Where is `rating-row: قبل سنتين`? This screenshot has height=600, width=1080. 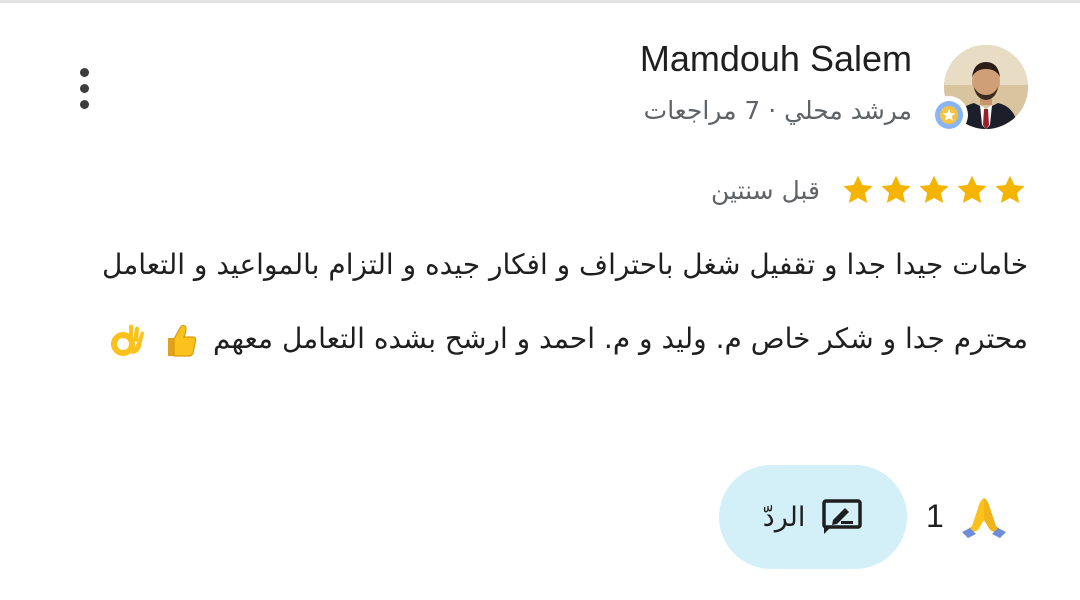 rating-row: قبل سنتين is located at coordinates (869, 190).